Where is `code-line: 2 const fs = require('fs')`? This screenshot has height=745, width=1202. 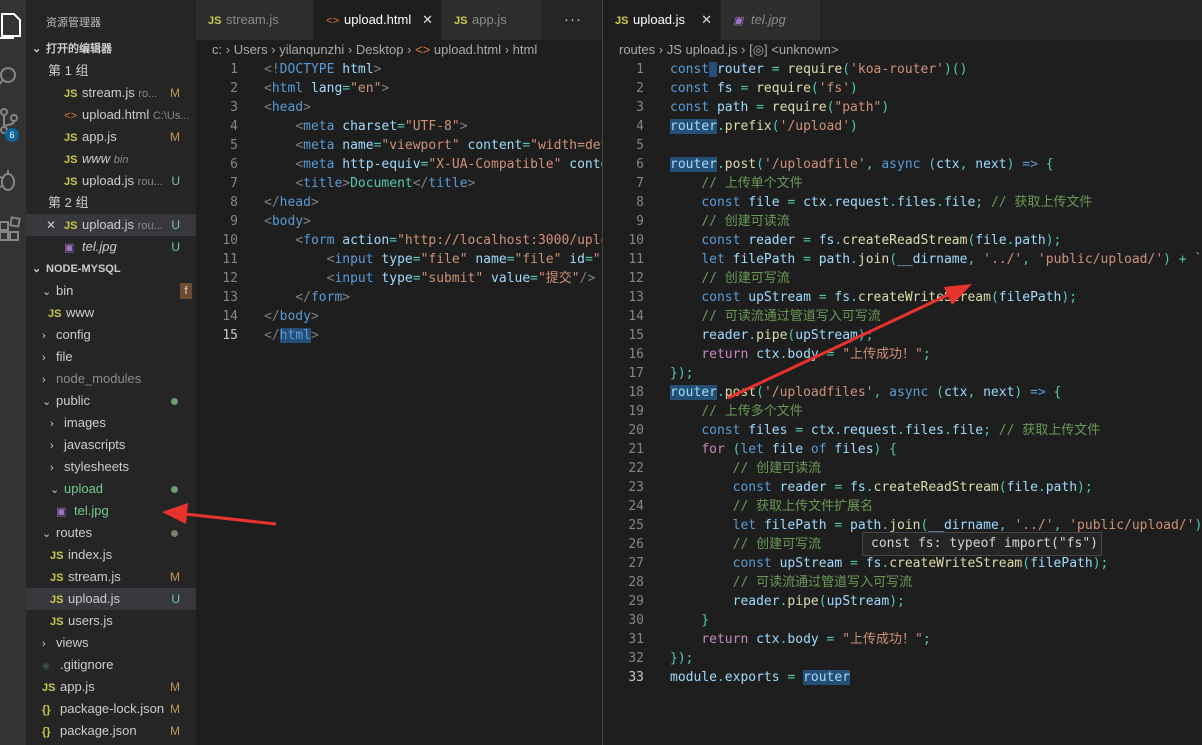 code-line: 2 const fs = require('fs') is located at coordinates (902, 88).